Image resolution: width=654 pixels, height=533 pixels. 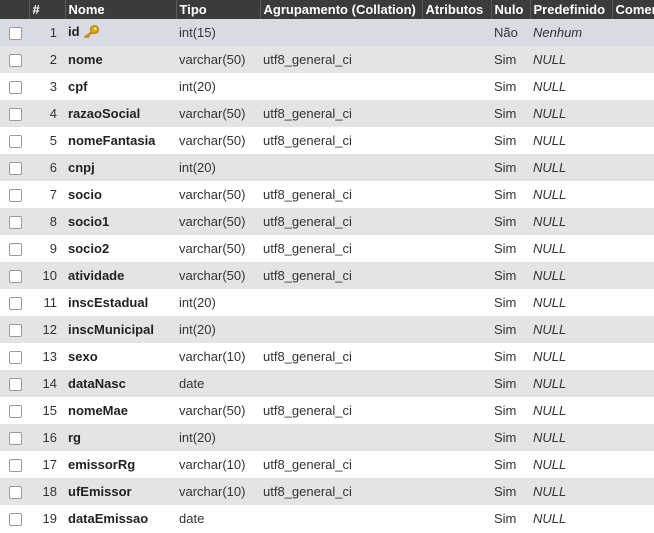 I want to click on column-collation: utf8_general_ci, so click(x=307, y=140).